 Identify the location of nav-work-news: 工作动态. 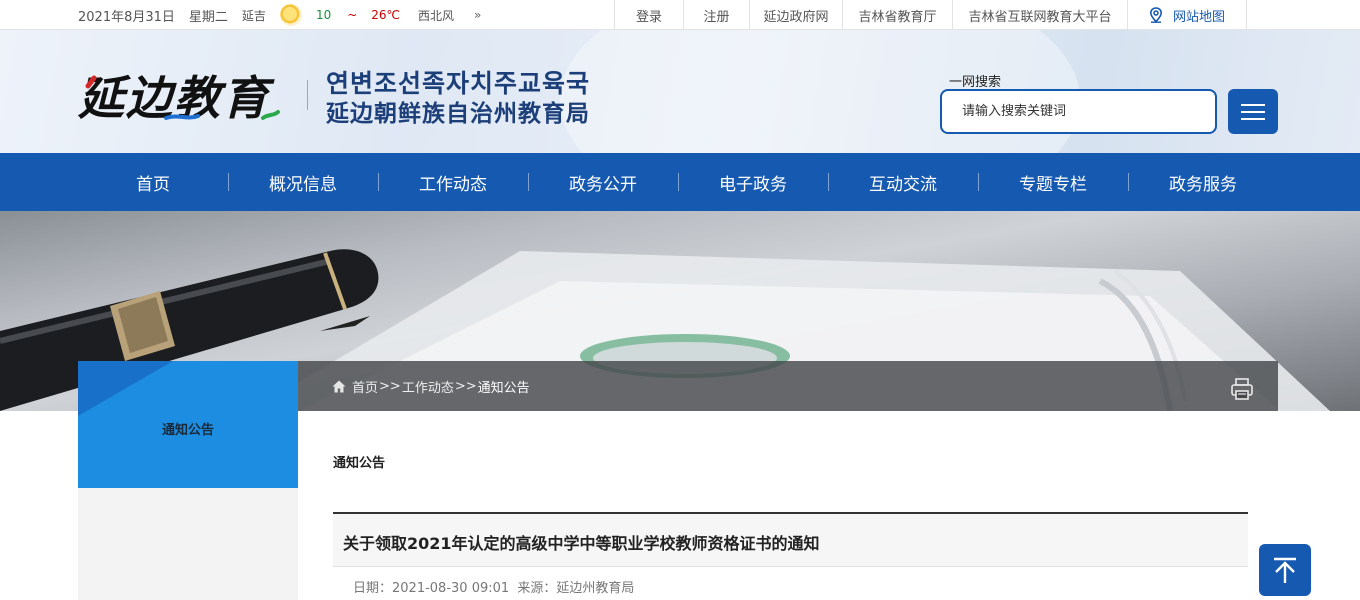
(453, 182).